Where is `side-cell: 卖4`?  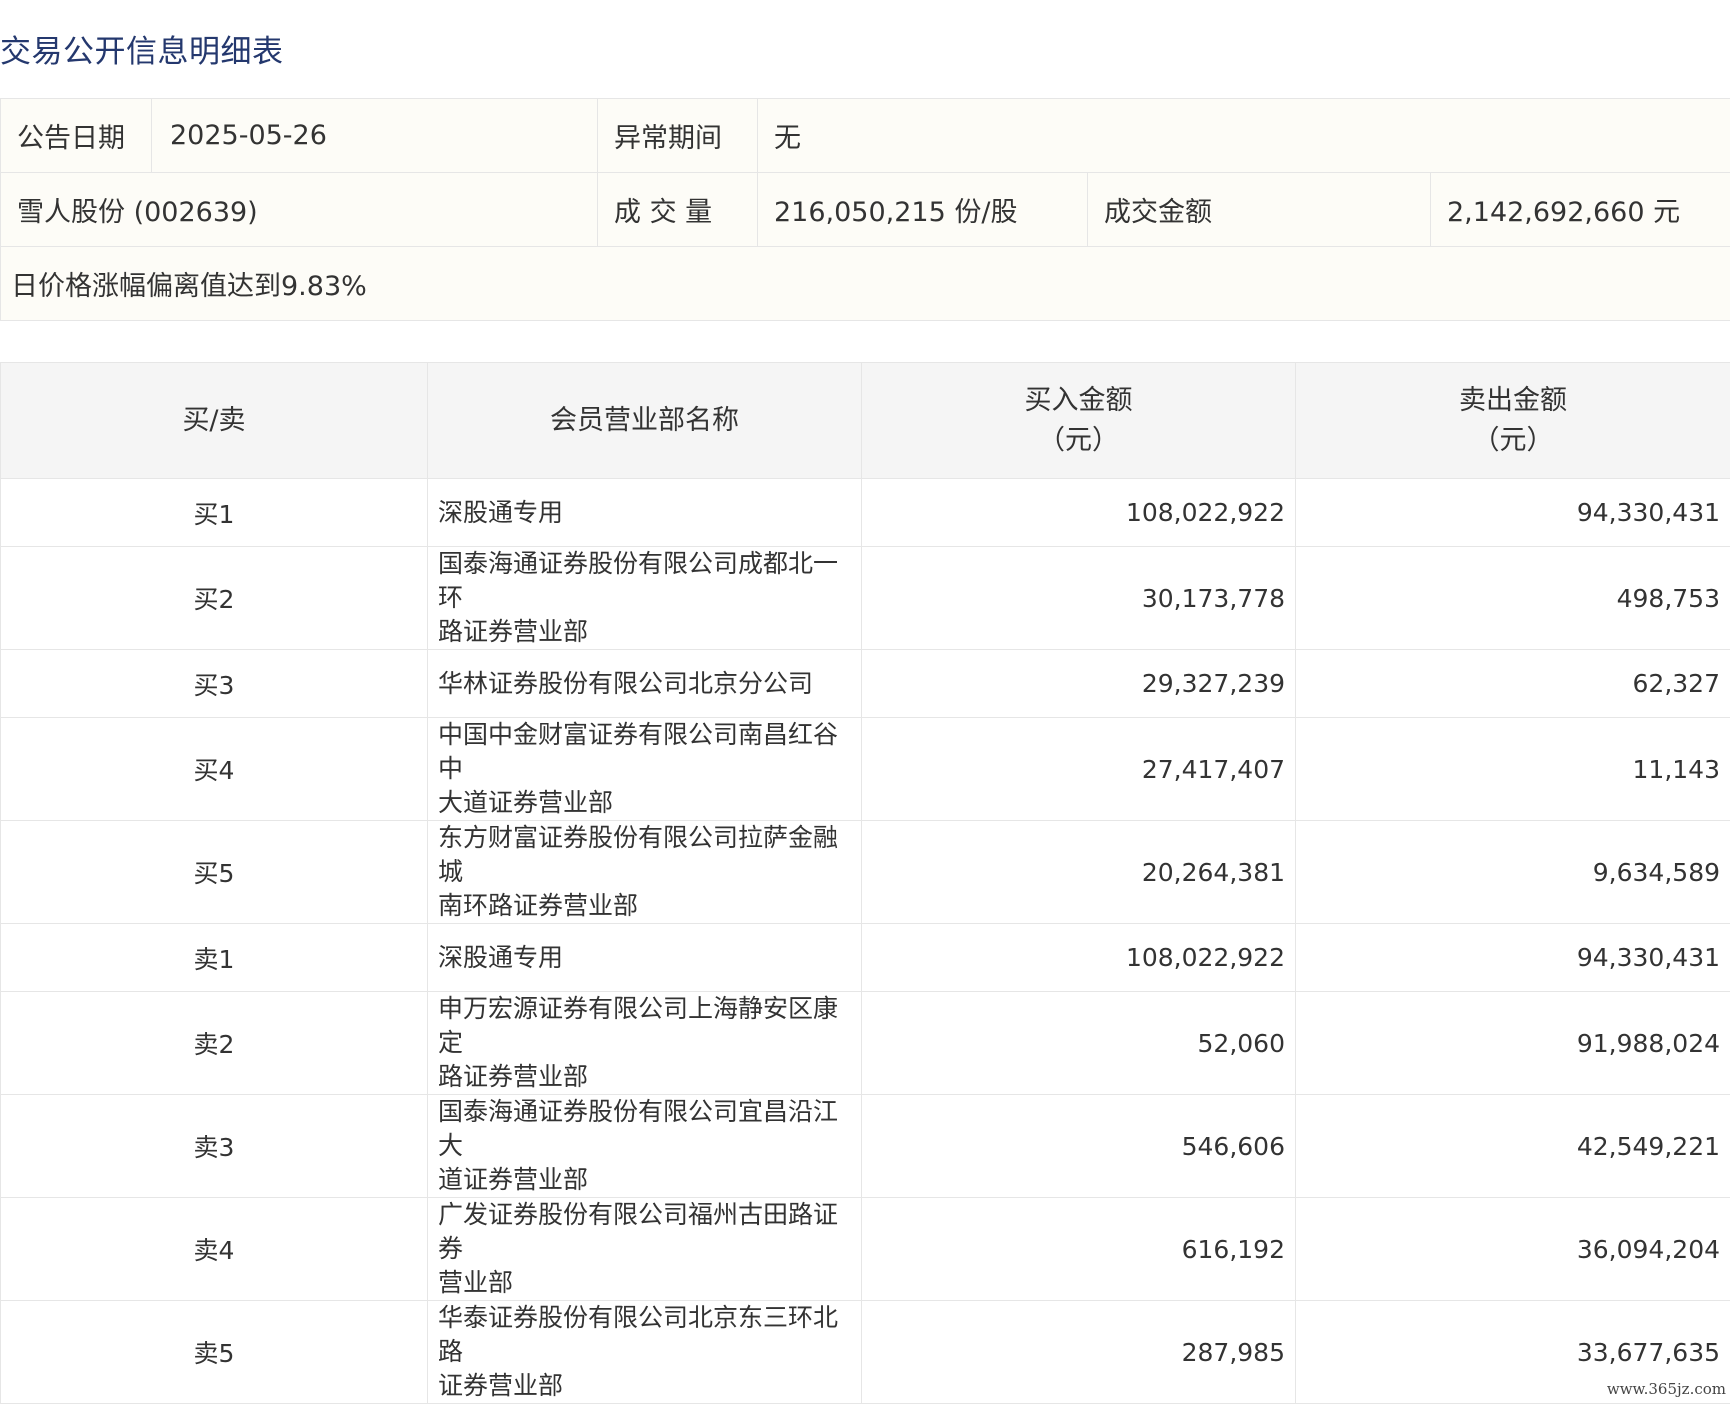 side-cell: 卖4 is located at coordinates (214, 1249).